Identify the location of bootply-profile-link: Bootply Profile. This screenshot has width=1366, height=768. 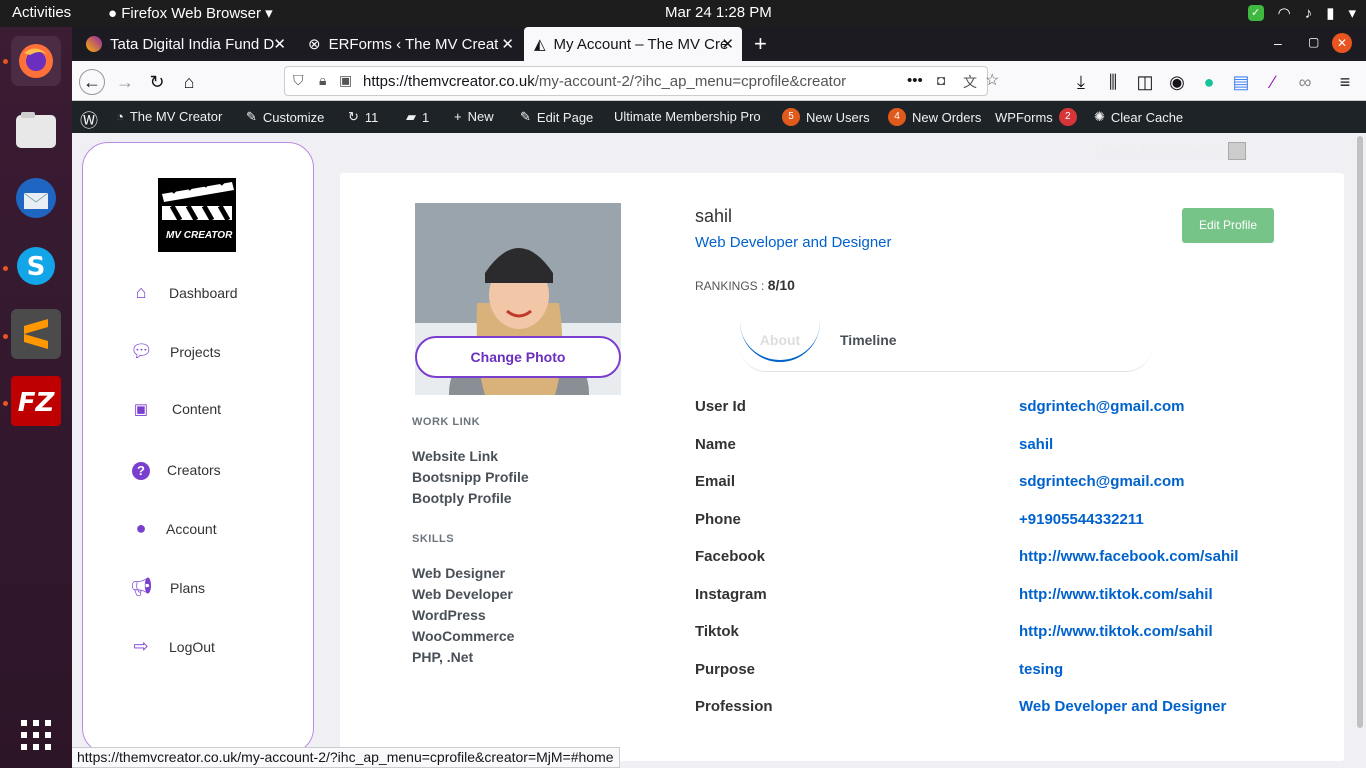
(462, 498).